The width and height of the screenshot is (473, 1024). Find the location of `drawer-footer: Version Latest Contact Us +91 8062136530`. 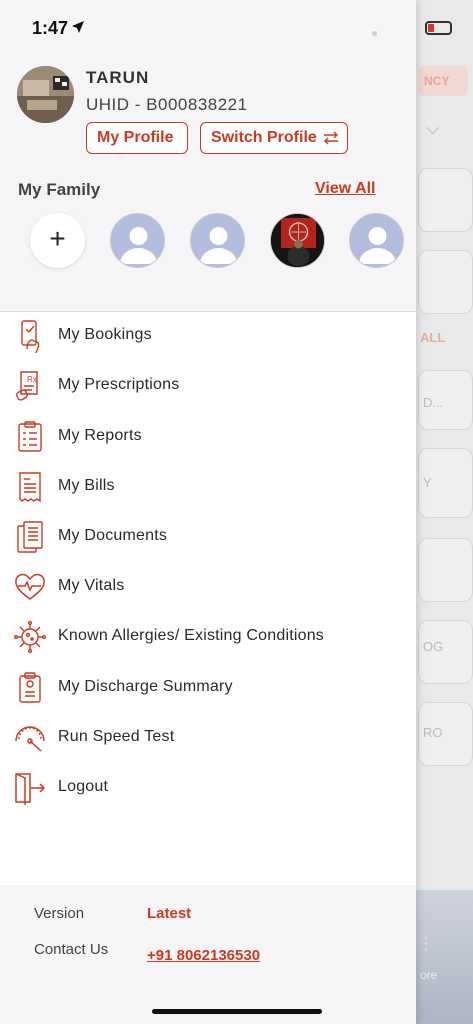

drawer-footer: Version Latest Contact Us +91 8062136530 is located at coordinates (208, 954).